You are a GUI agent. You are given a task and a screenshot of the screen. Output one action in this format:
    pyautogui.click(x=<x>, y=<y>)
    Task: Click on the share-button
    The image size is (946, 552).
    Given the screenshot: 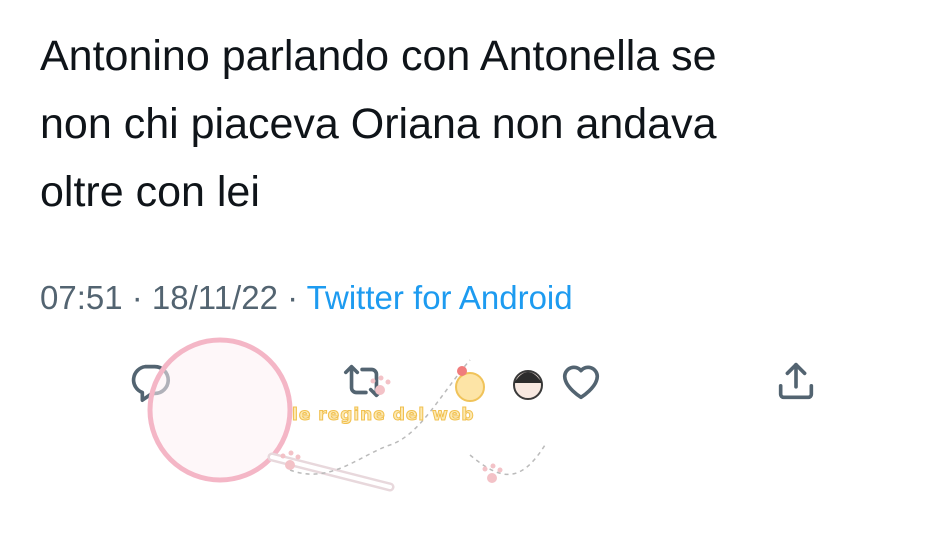 What is the action you would take?
    pyautogui.click(x=796, y=381)
    